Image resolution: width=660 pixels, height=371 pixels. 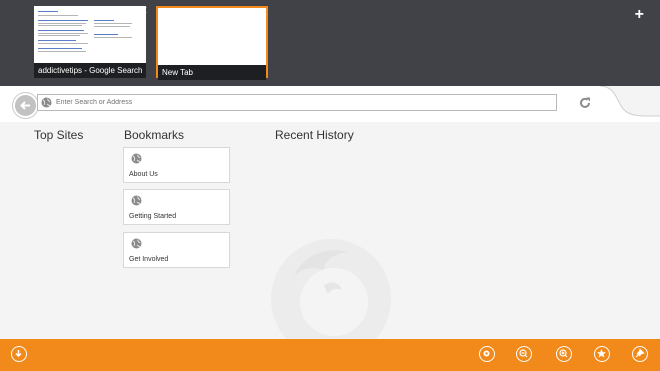 I want to click on address-bar, so click(x=297, y=102).